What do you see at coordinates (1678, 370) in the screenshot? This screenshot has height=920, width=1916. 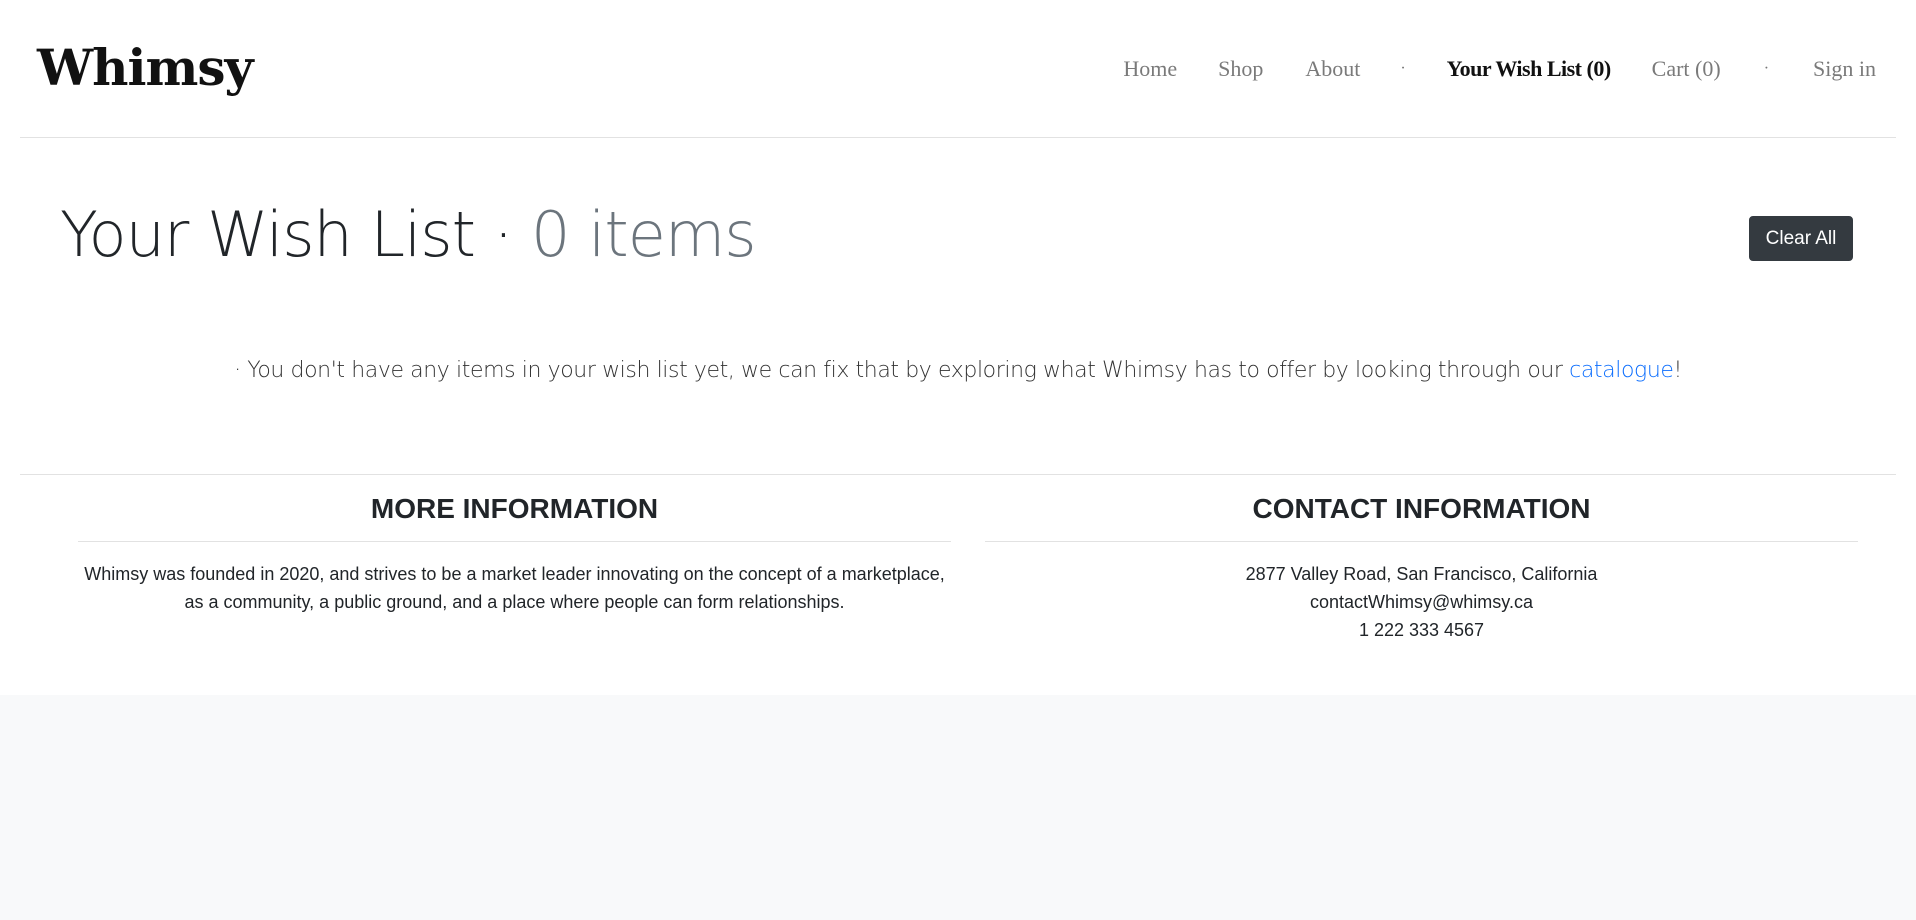 I see `empty-message-suffix: !` at bounding box center [1678, 370].